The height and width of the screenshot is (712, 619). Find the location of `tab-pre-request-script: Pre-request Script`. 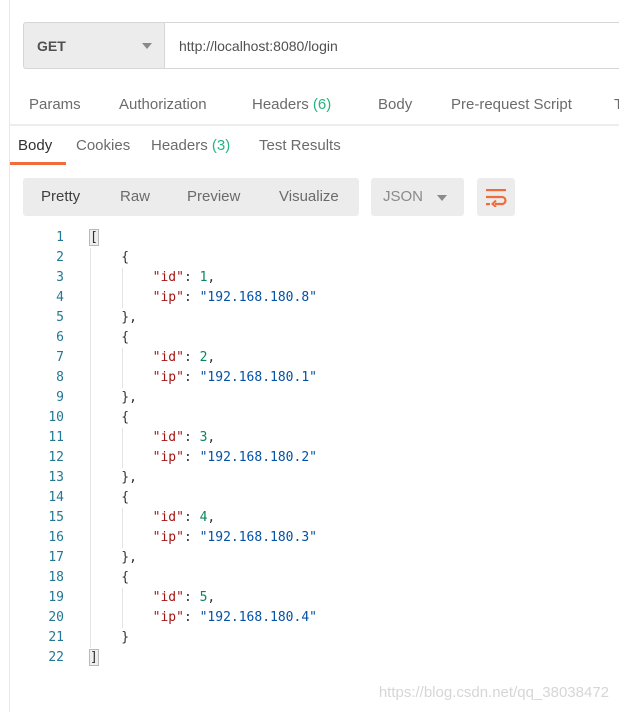

tab-pre-request-script: Pre-request Script is located at coordinates (511, 104).